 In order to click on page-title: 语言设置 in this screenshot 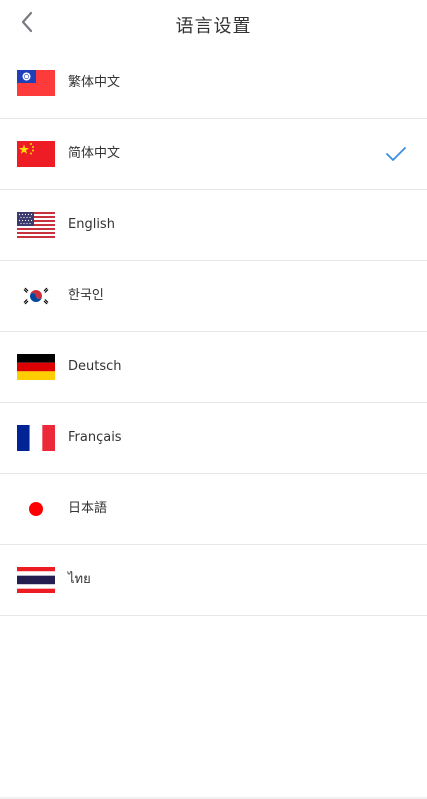, I will do `click(213, 26)`.